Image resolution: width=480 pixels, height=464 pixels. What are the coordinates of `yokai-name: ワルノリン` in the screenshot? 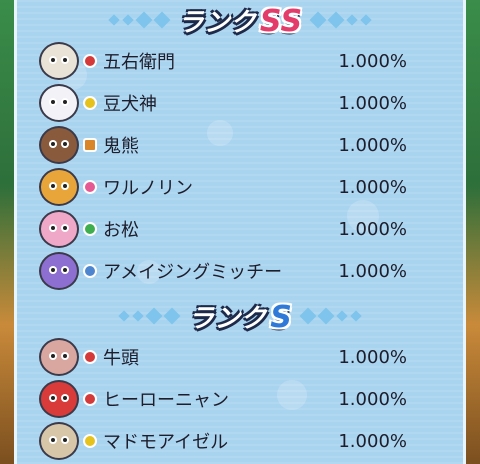 It's located at (148, 188).